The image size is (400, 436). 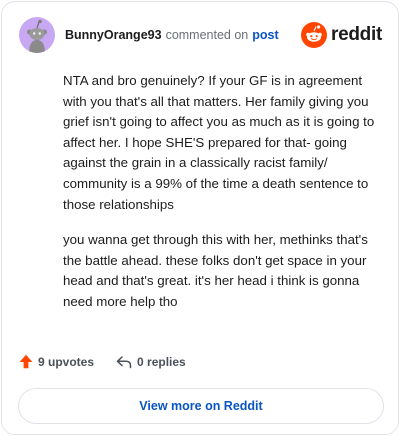 I want to click on comment-header: BunnyOrange93 commented on post reddit, so click(x=200, y=35).